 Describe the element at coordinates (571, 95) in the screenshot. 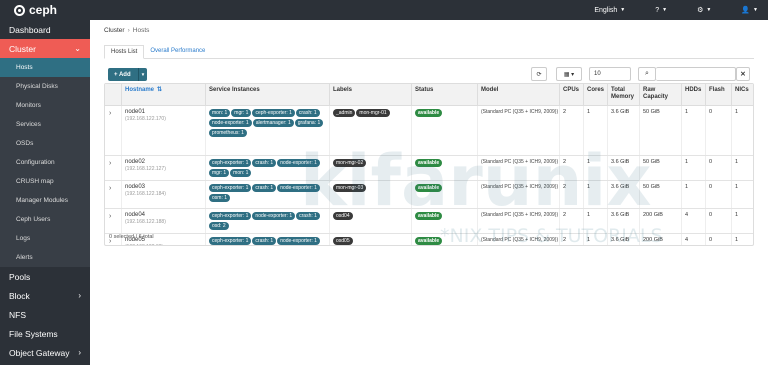

I see `column-header-cpus: CPUs` at that location.